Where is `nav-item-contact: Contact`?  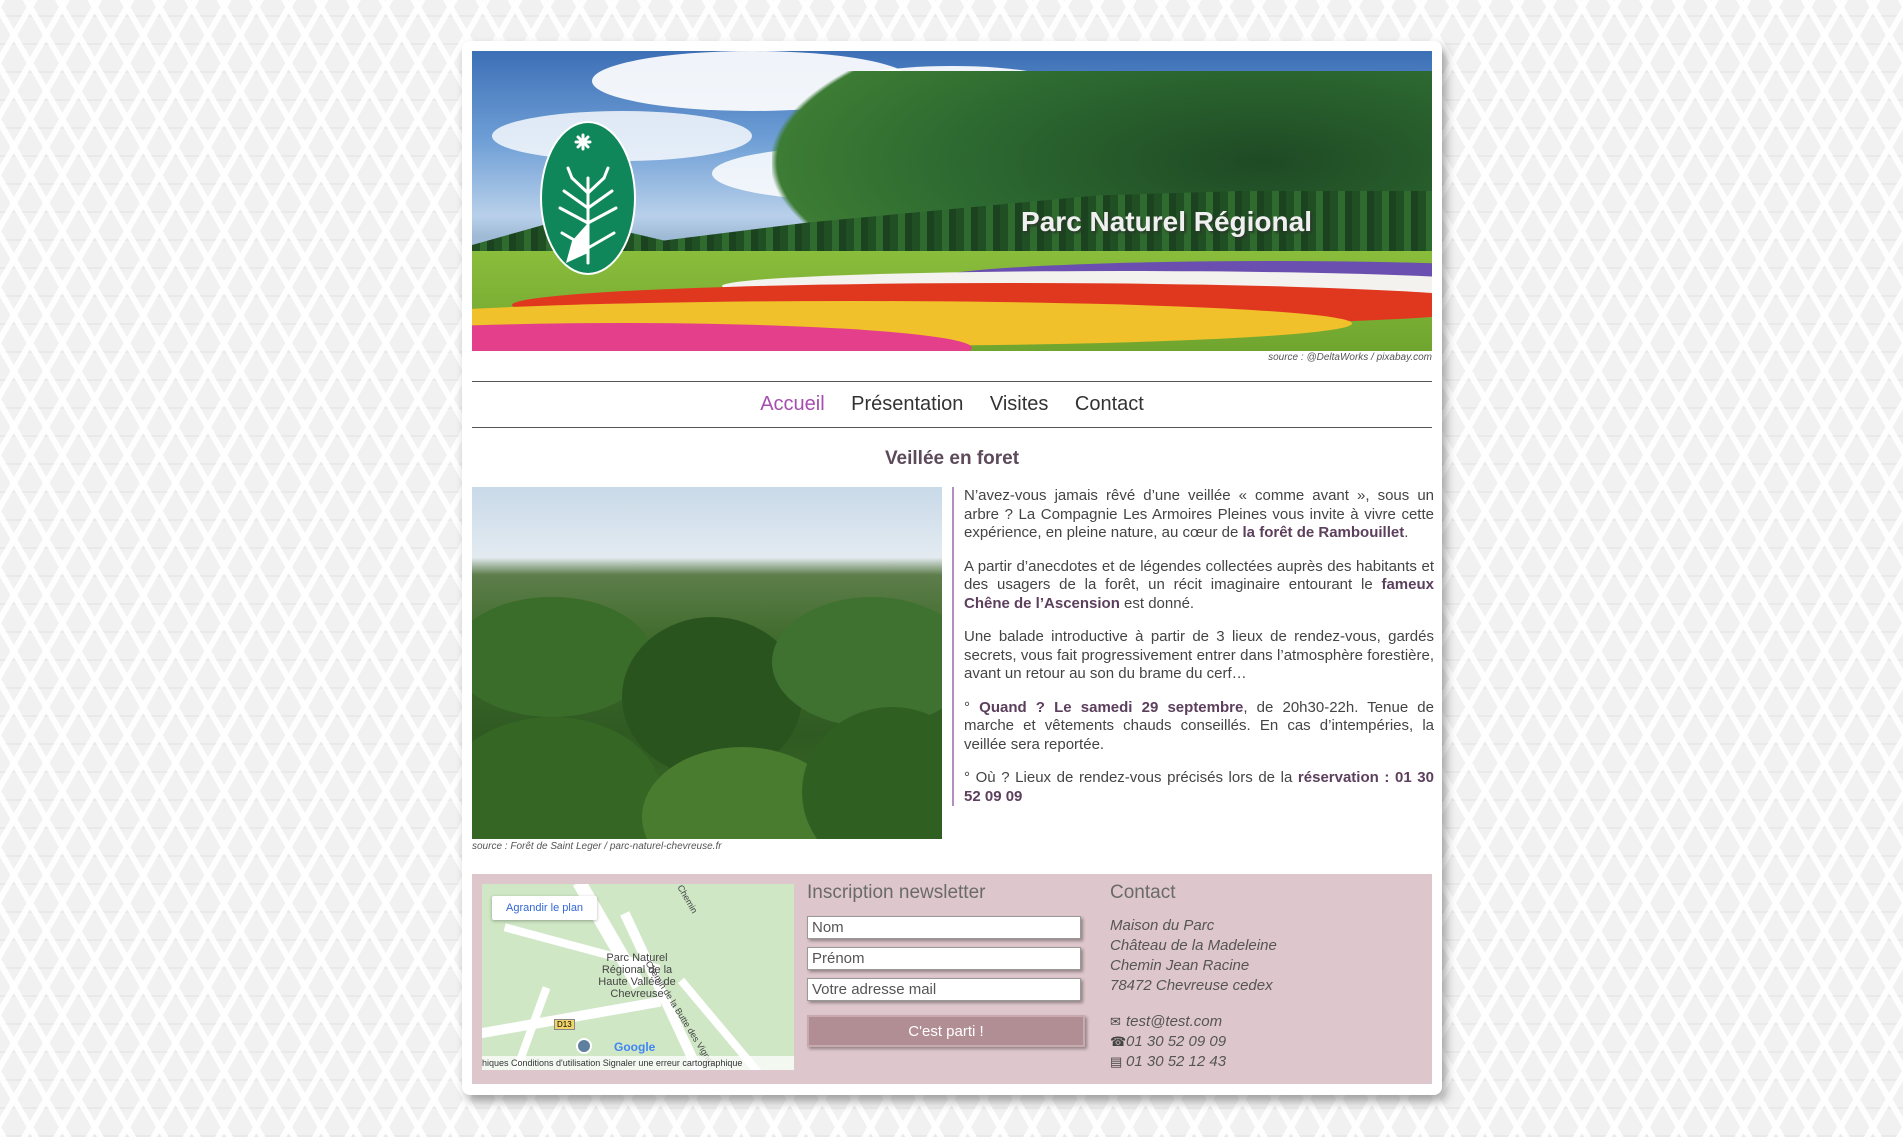 nav-item-contact: Contact is located at coordinates (1109, 404).